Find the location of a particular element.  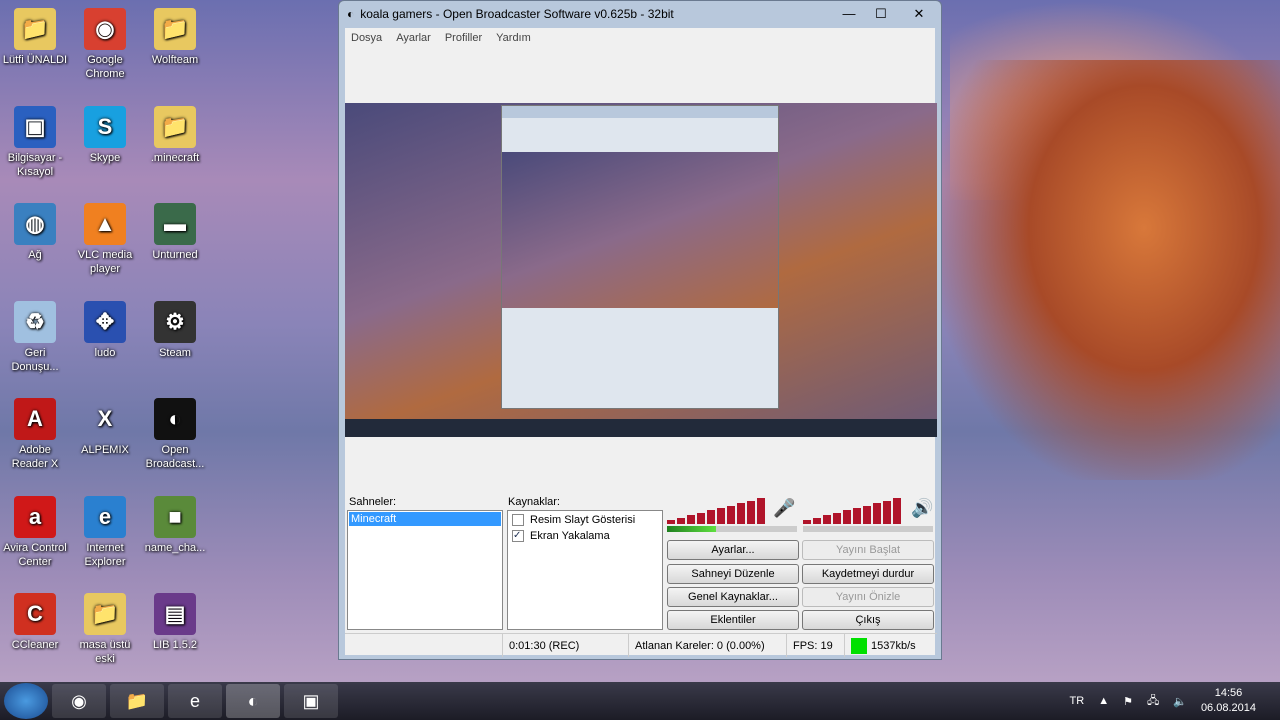

desktop-icon-label: Steam is located at coordinates (175, 352).